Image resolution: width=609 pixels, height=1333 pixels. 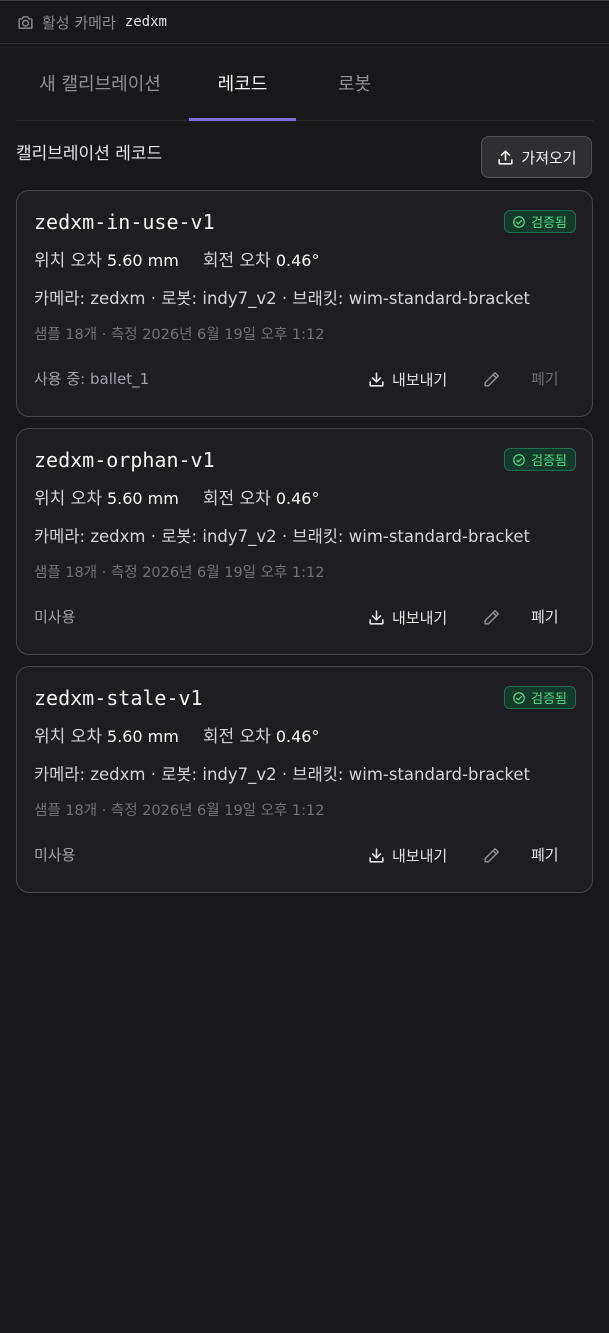 I want to click on tab-records-label: 레코드, so click(x=242, y=84).